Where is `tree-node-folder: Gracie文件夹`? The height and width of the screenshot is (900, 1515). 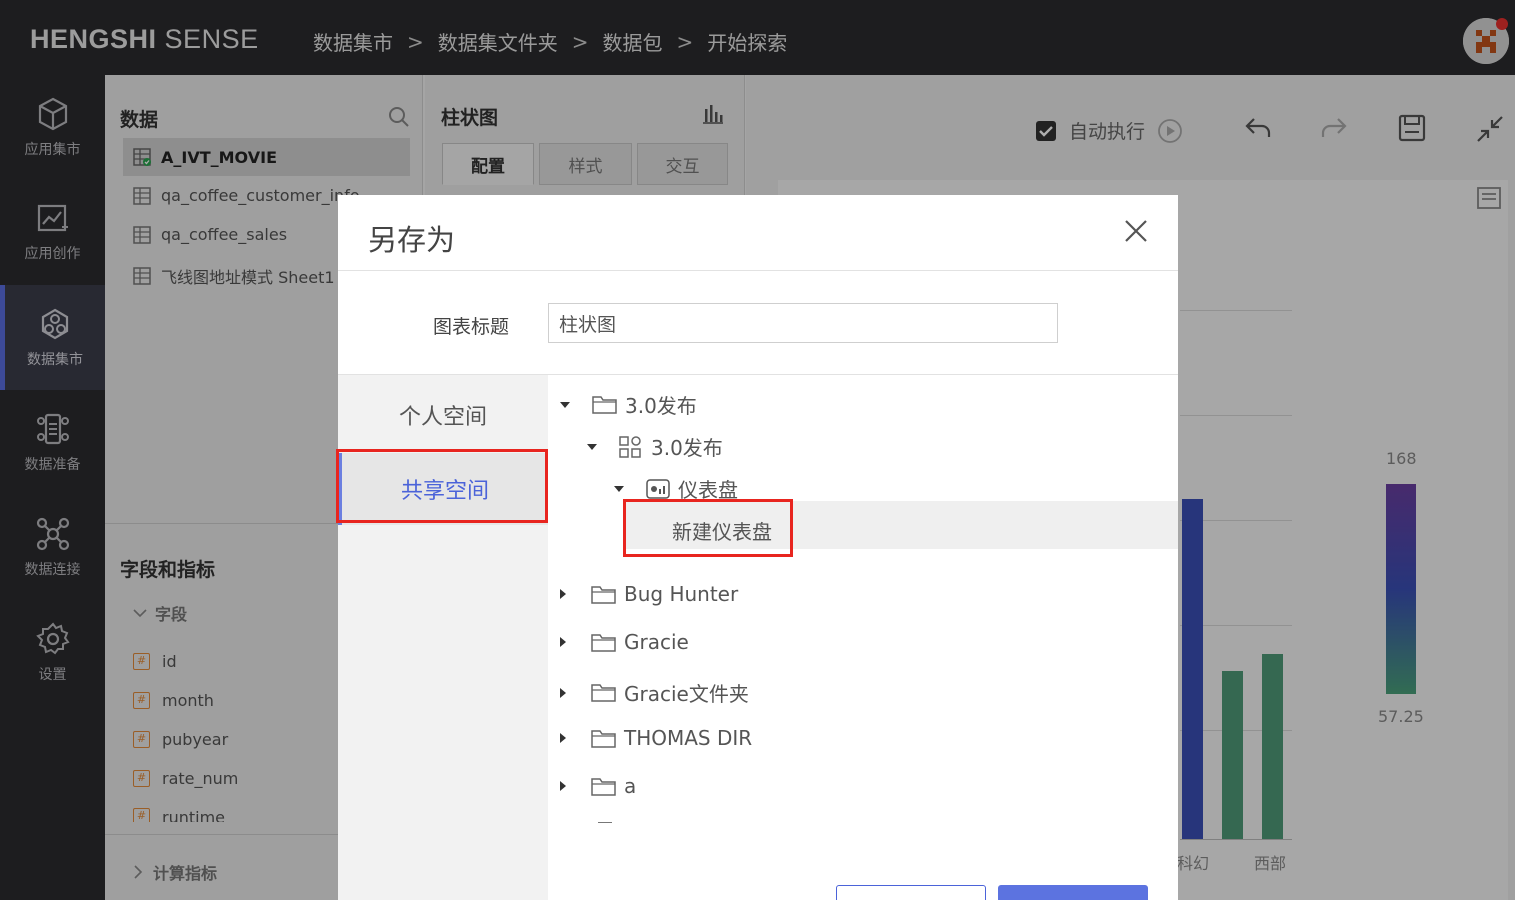 tree-node-folder: Gracie文件夹 is located at coordinates (654, 692).